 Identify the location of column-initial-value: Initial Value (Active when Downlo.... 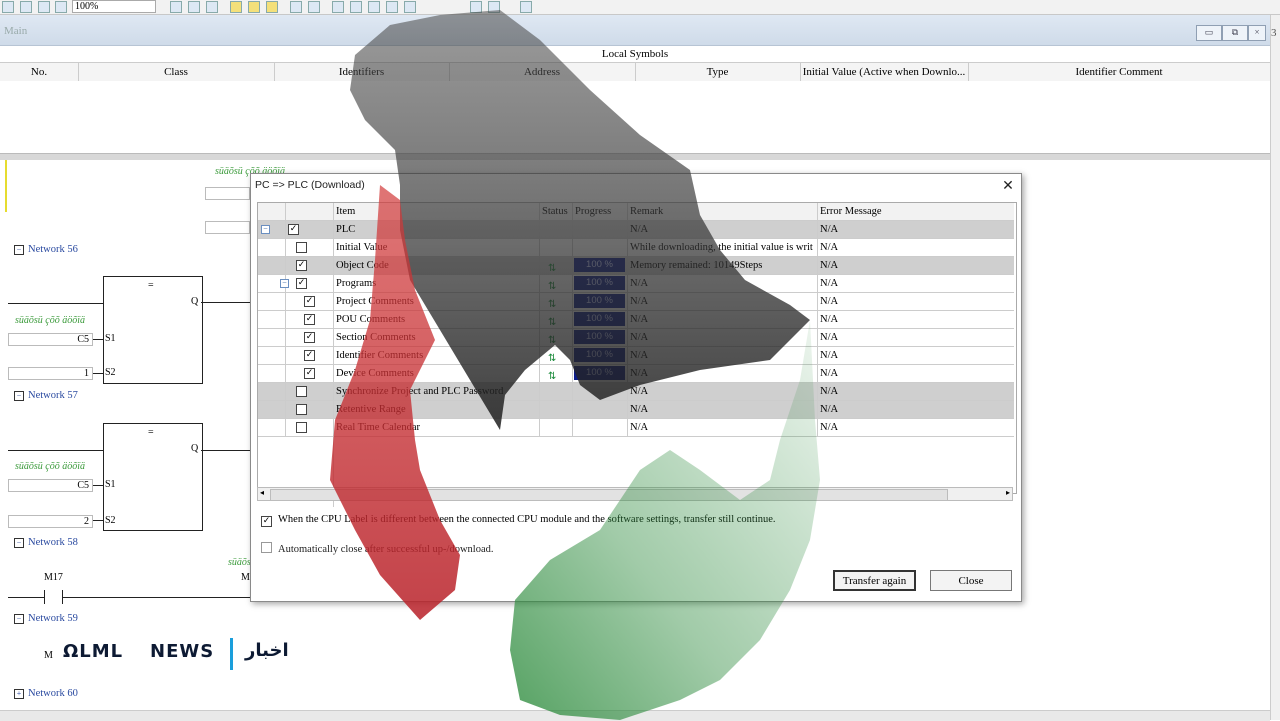
(884, 72).